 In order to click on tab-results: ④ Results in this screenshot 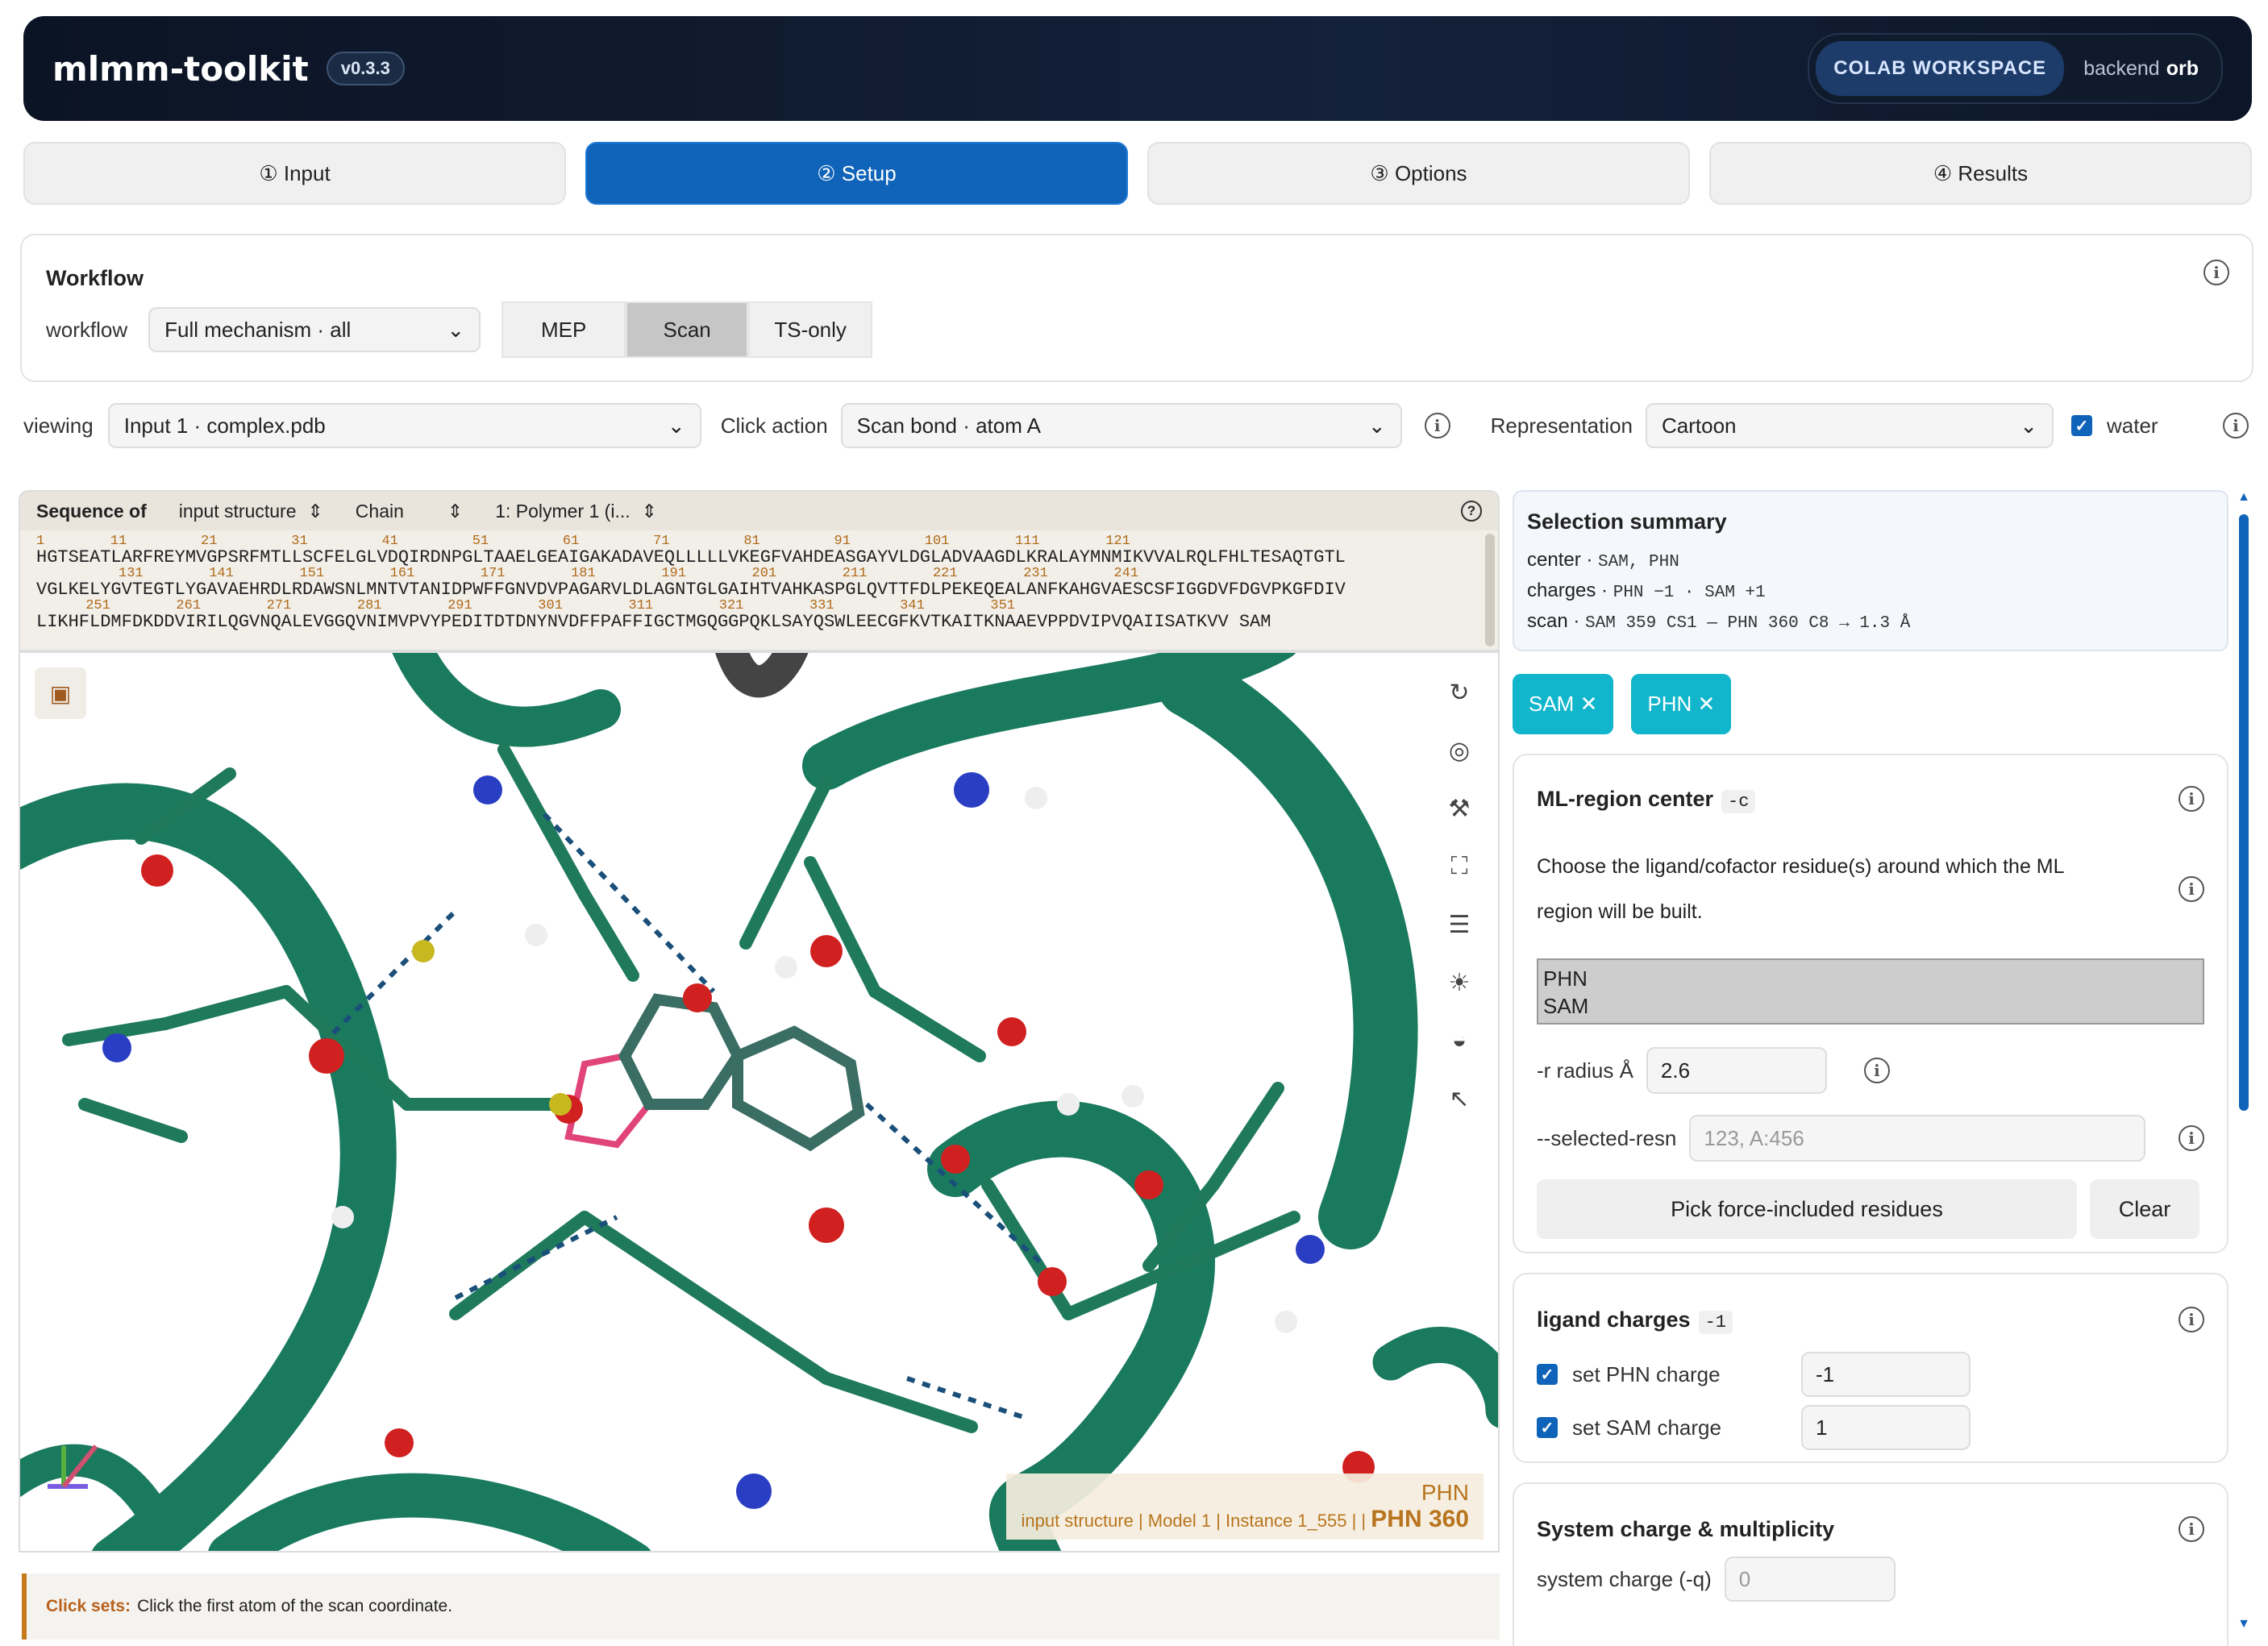, I will do `click(1981, 174)`.